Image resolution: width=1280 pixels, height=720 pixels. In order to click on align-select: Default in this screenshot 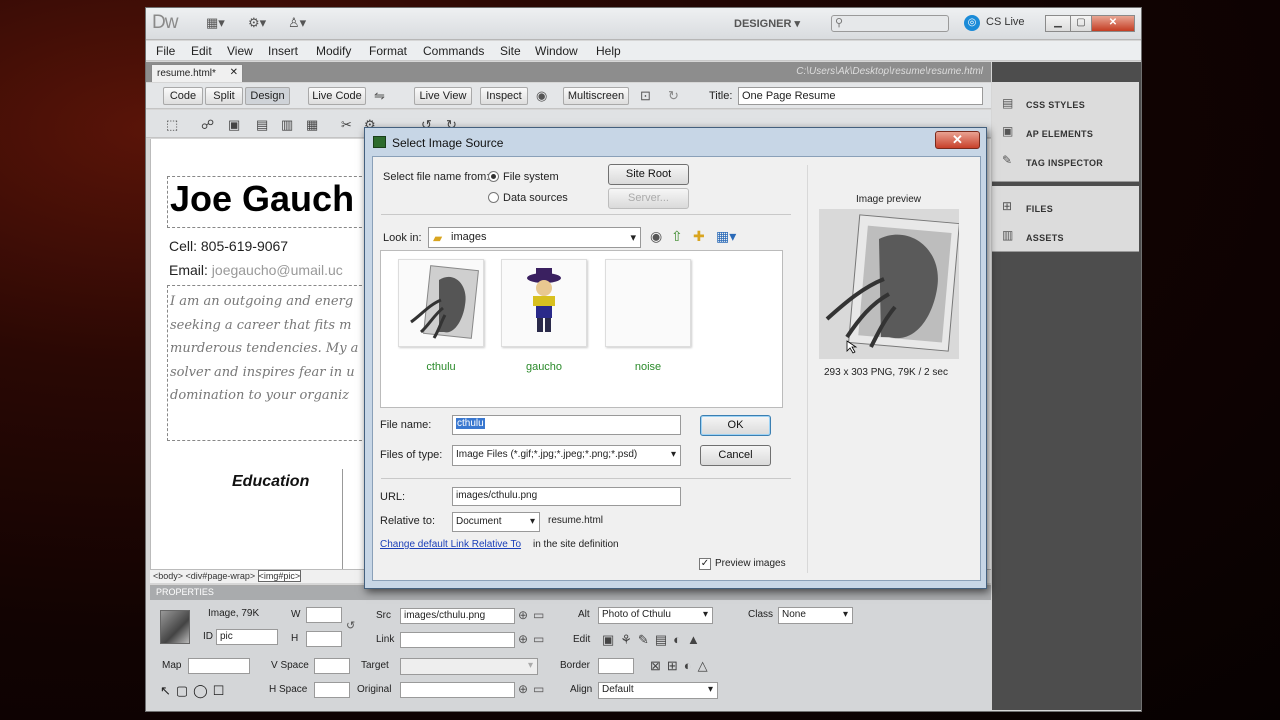, I will do `click(658, 690)`.